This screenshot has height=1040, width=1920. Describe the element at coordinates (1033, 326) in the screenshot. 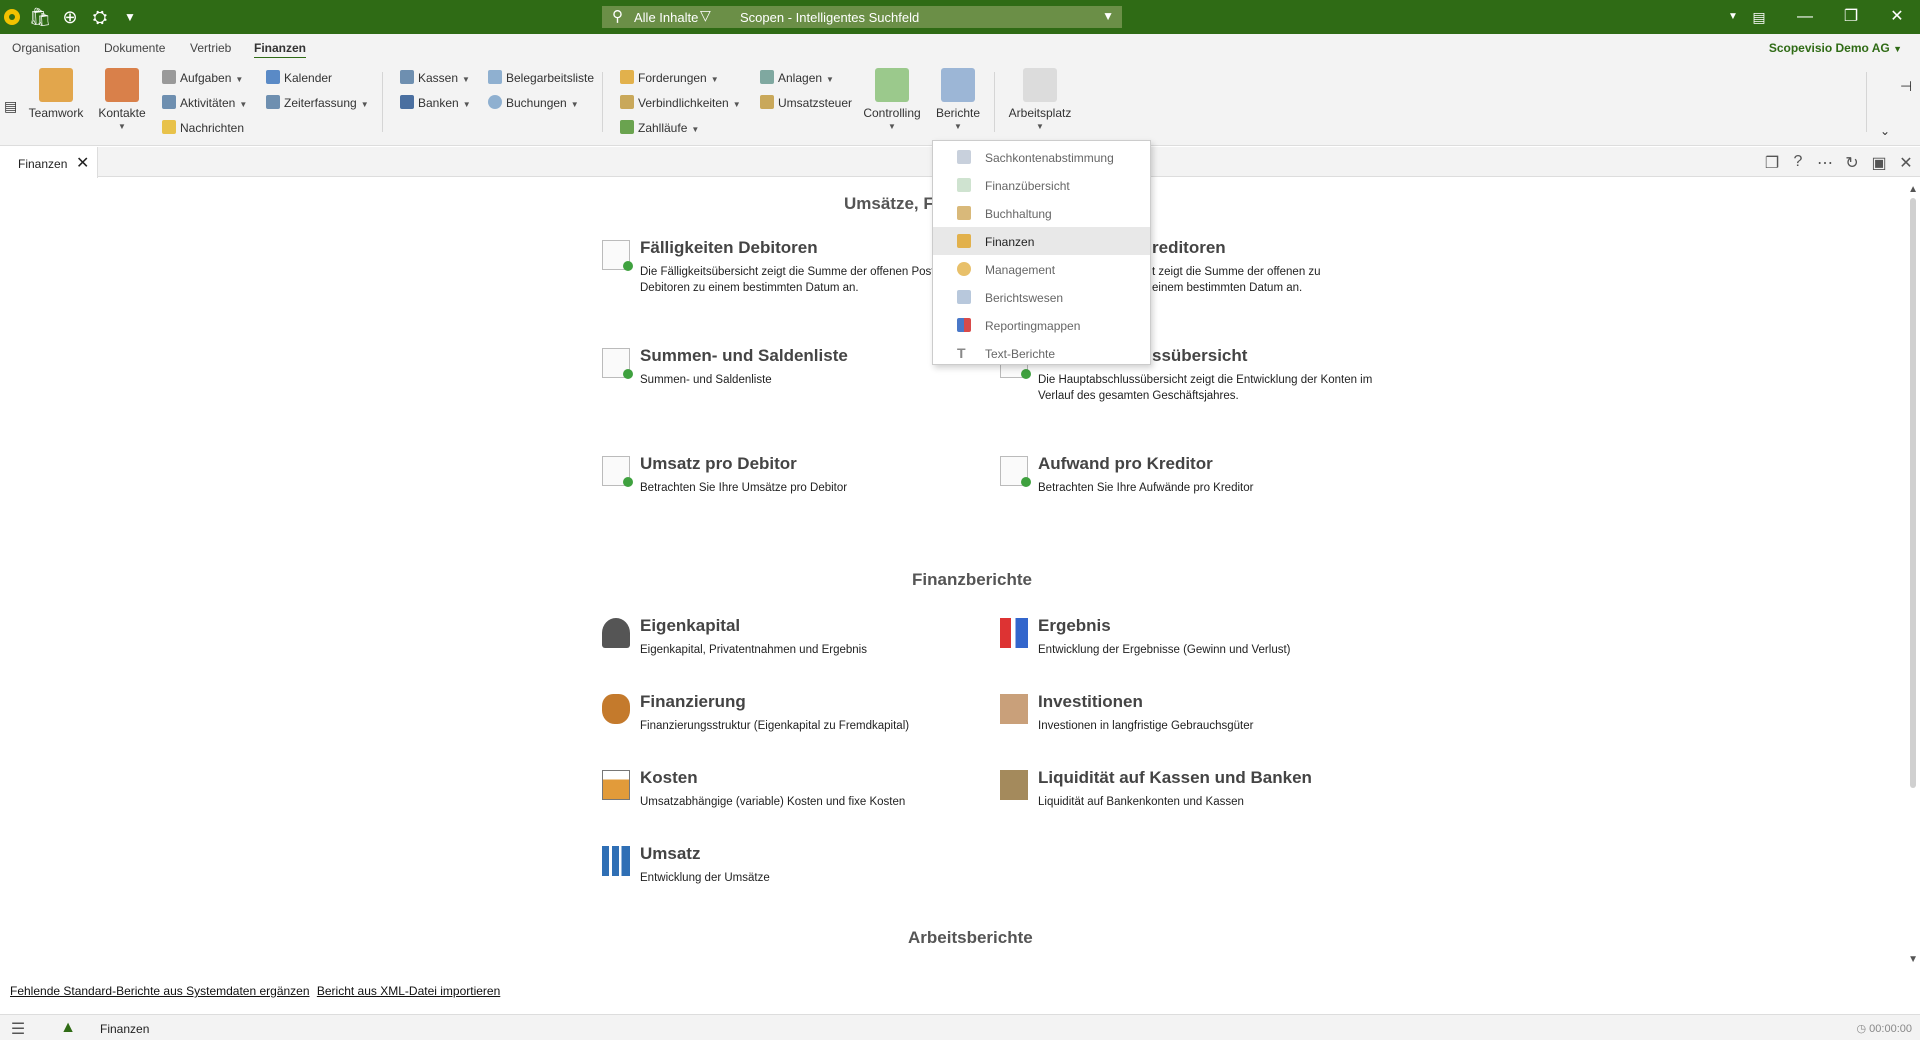

I see `menu-item-label: Reportingmappen` at that location.